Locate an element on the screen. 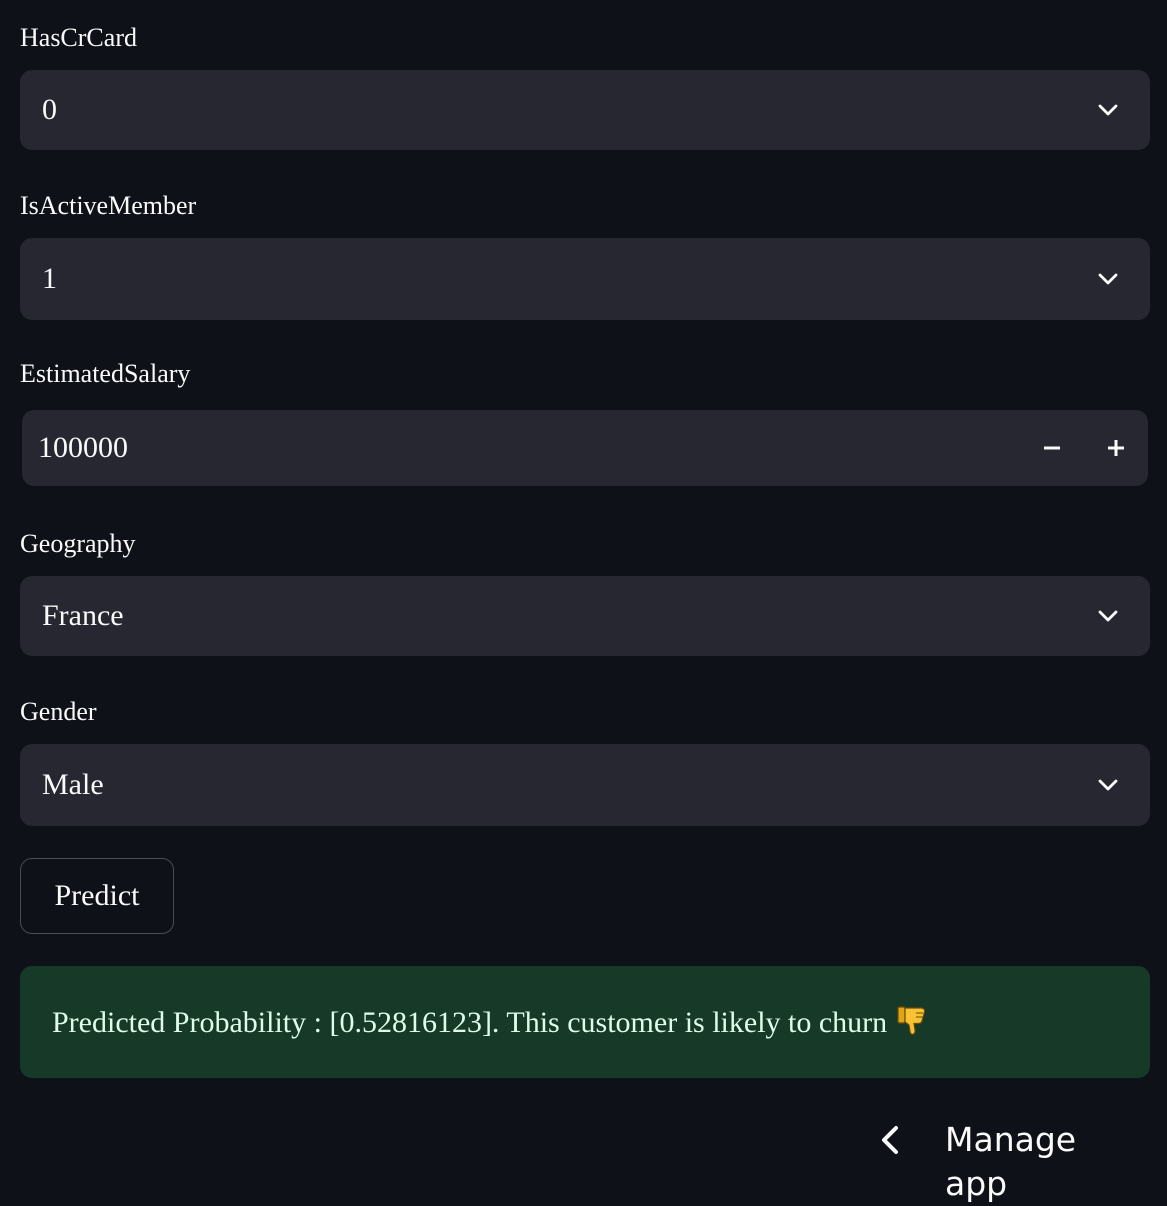  geography-select: France is located at coordinates (585, 616).